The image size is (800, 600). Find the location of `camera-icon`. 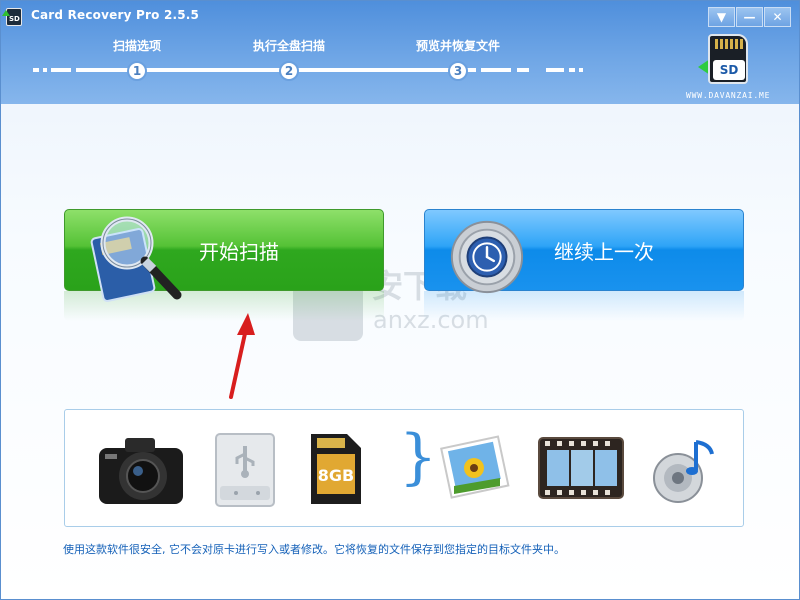

camera-icon is located at coordinates (141, 471).